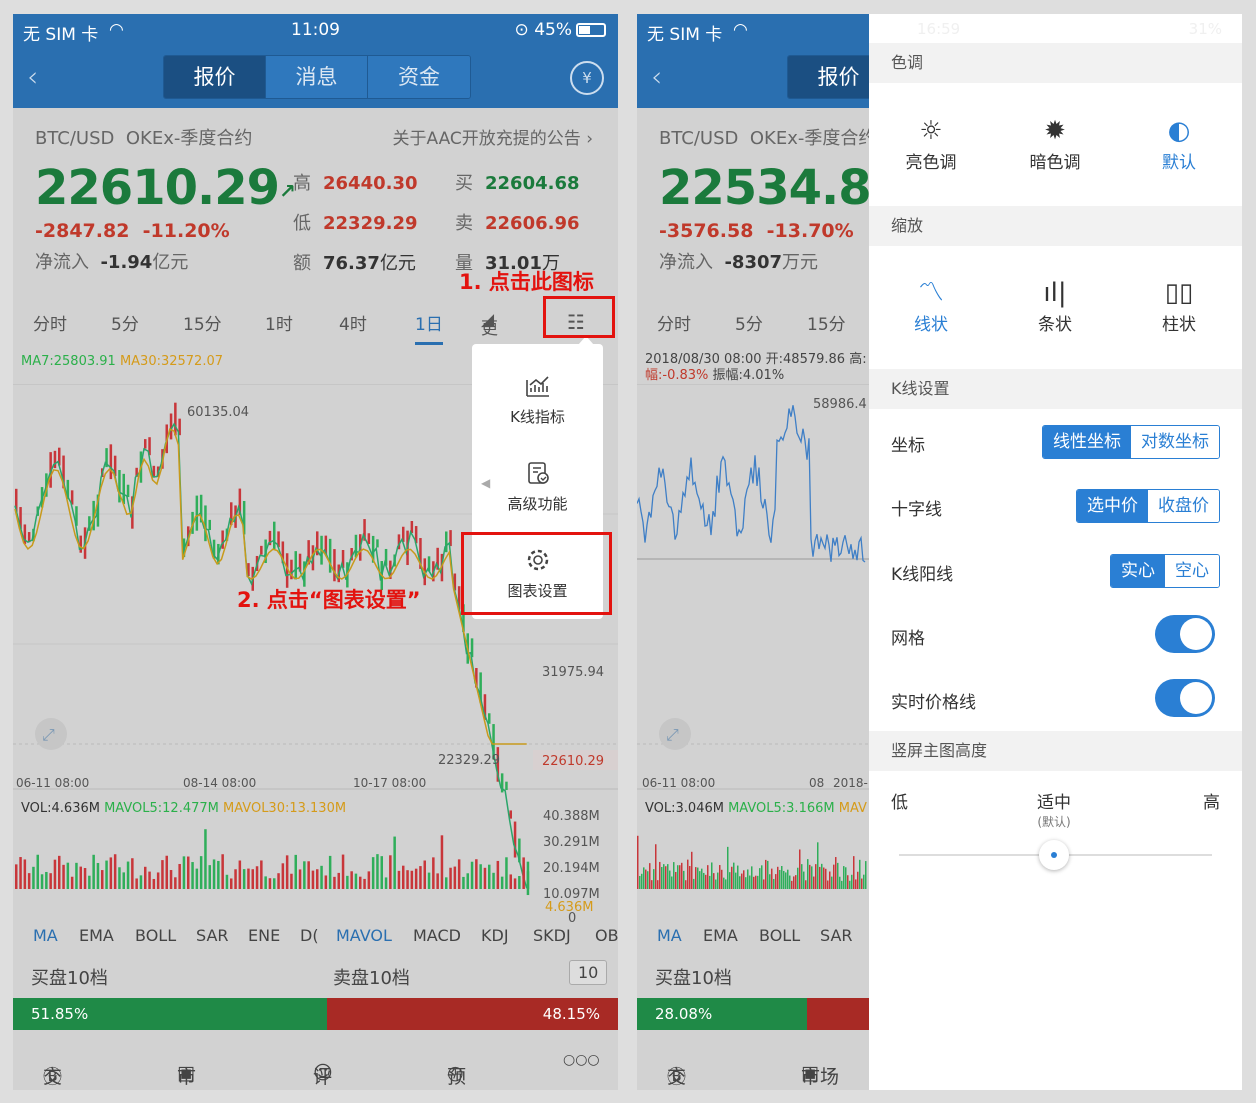 This screenshot has width=1256, height=1103. Describe the element at coordinates (353, 322) in the screenshot. I see `period-tab: 4时` at that location.